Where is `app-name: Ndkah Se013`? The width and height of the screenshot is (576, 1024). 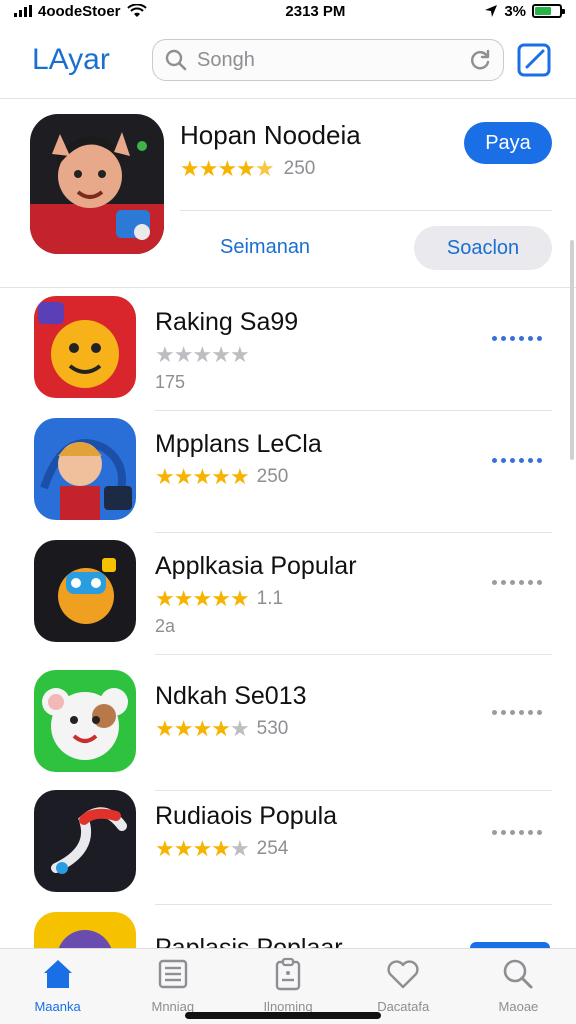
app-name: Ndkah Se013 is located at coordinates (231, 696).